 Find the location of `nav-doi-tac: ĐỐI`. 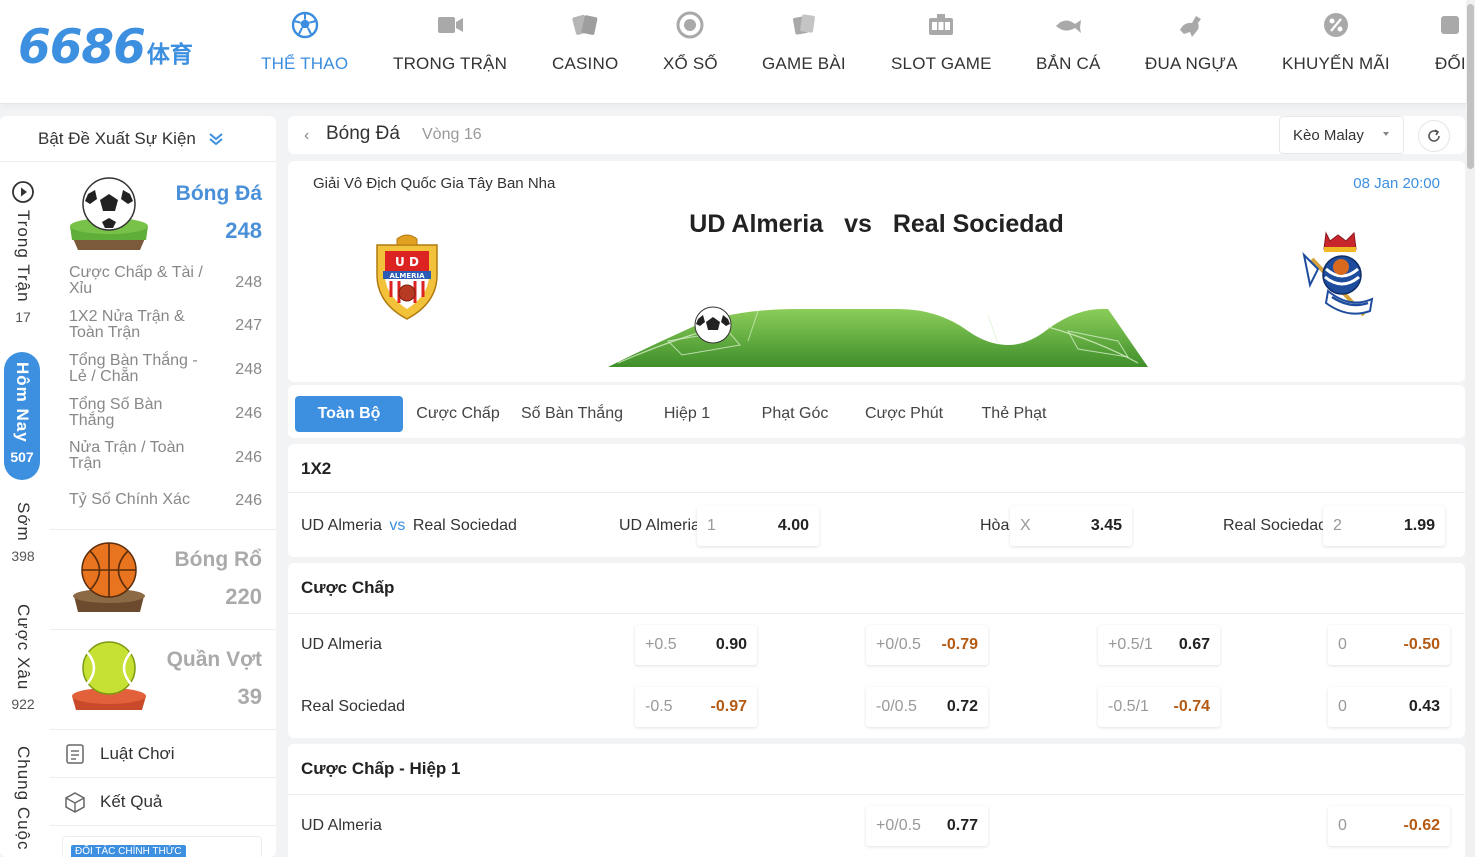

nav-doi-tac: ĐỐI is located at coordinates (1450, 50).